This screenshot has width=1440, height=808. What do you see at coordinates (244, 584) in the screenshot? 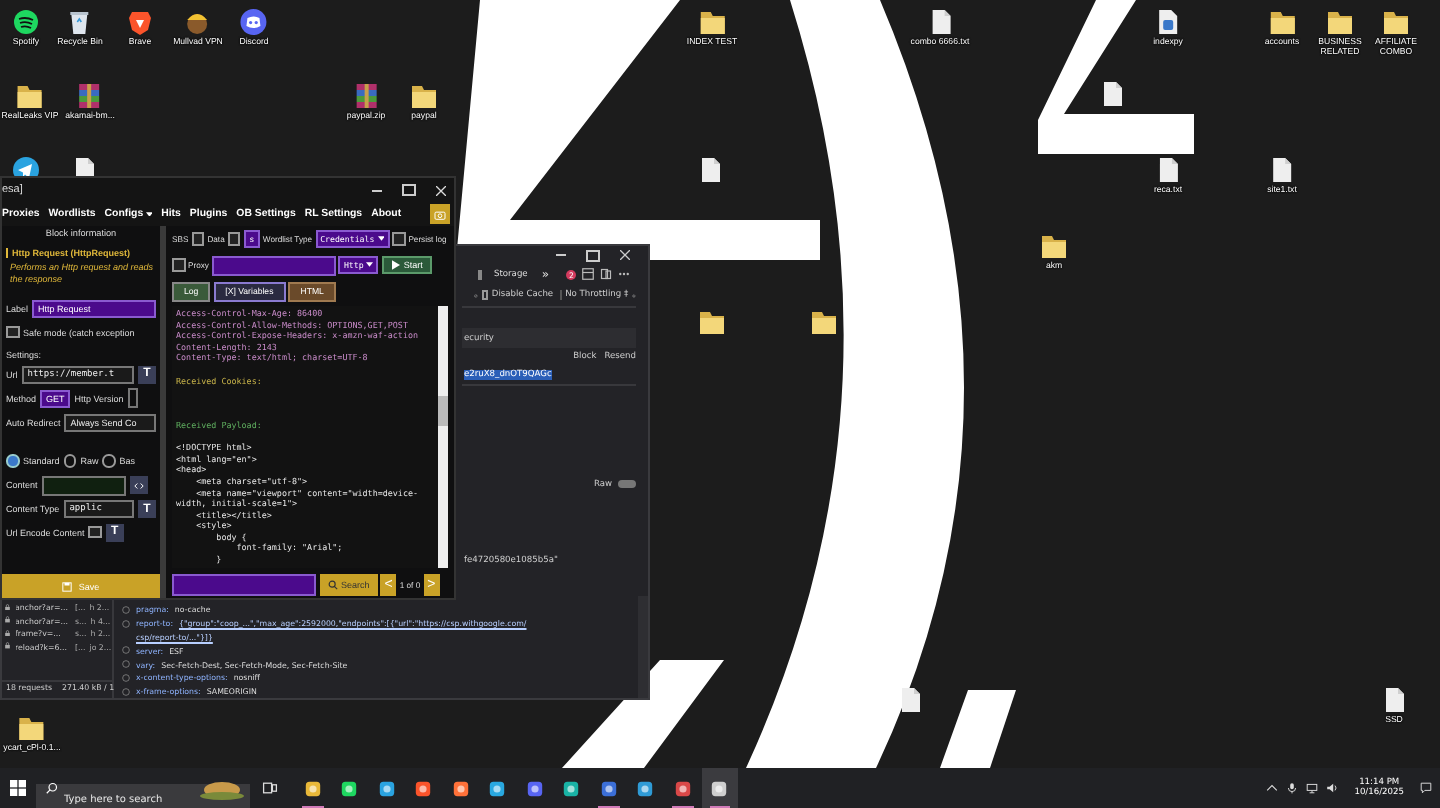
I see `search-field` at bounding box center [244, 584].